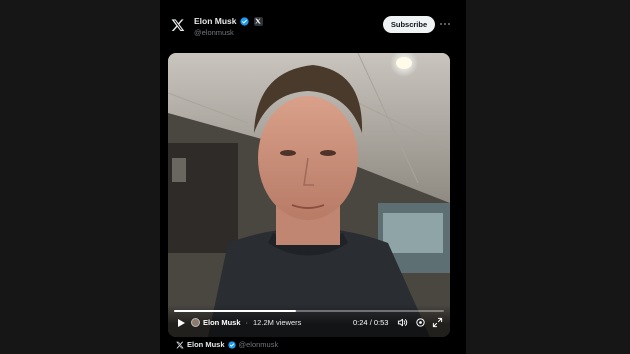 The height and width of the screenshot is (354, 630). What do you see at coordinates (215, 21) in the screenshot?
I see `author-name: Elon Musk` at bounding box center [215, 21].